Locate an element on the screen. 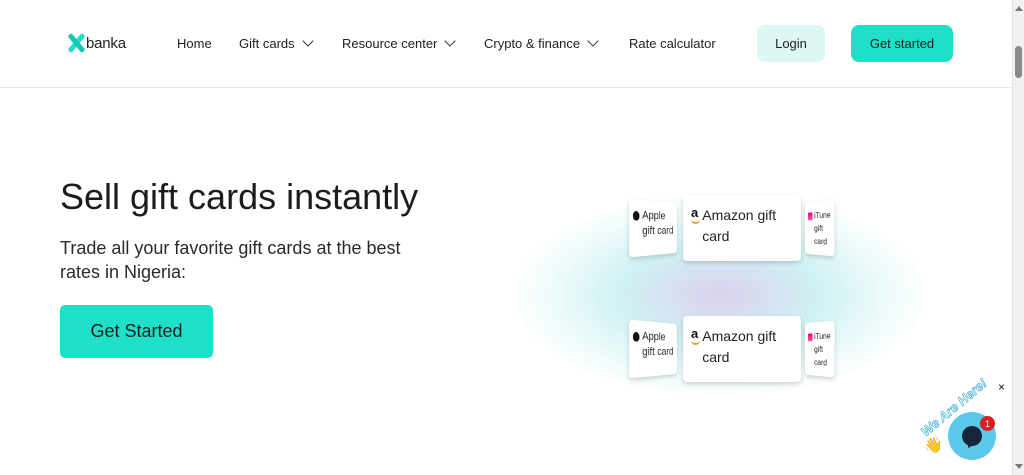  hero-get-started-button: Get Started is located at coordinates (136, 331).